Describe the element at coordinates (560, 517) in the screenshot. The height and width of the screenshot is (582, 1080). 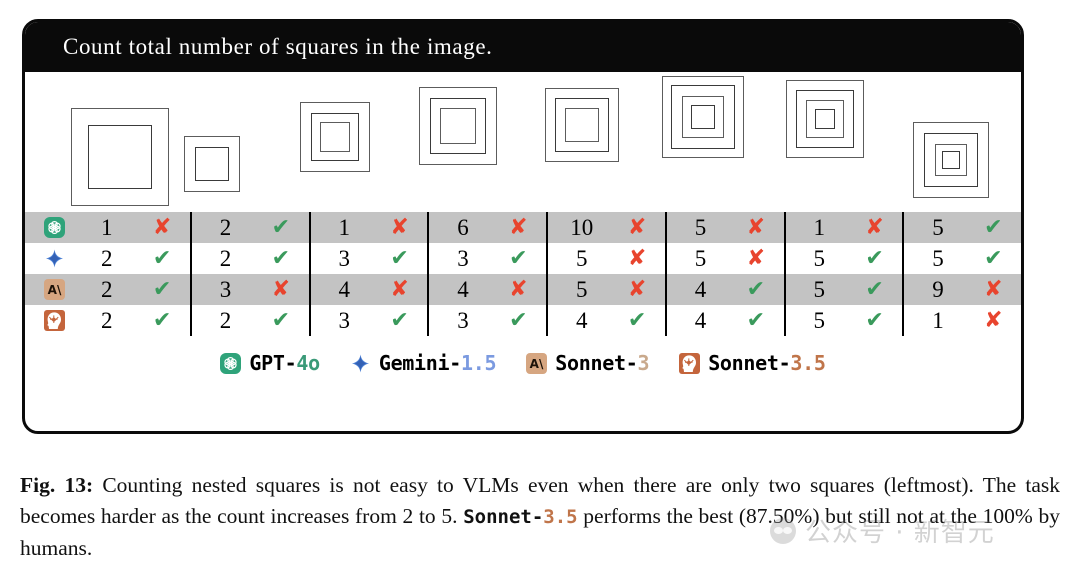
I see `caption-model-version: 3.5` at that location.